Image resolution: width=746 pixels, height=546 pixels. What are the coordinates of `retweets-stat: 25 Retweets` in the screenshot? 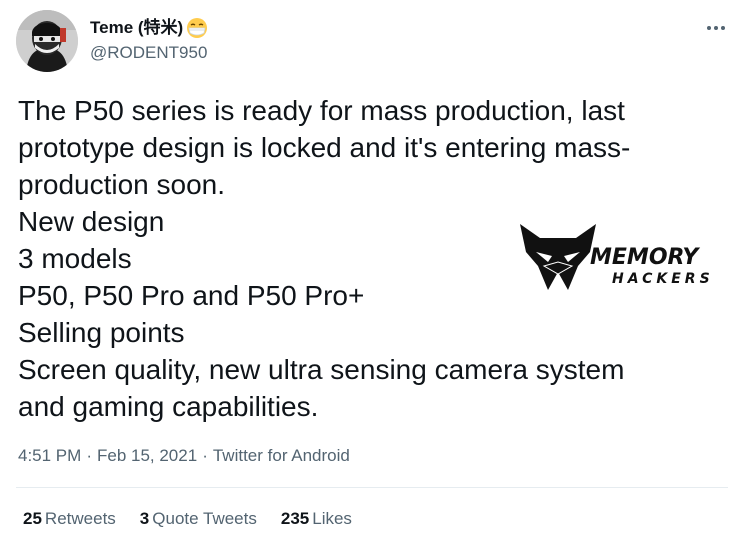 It's located at (69, 519).